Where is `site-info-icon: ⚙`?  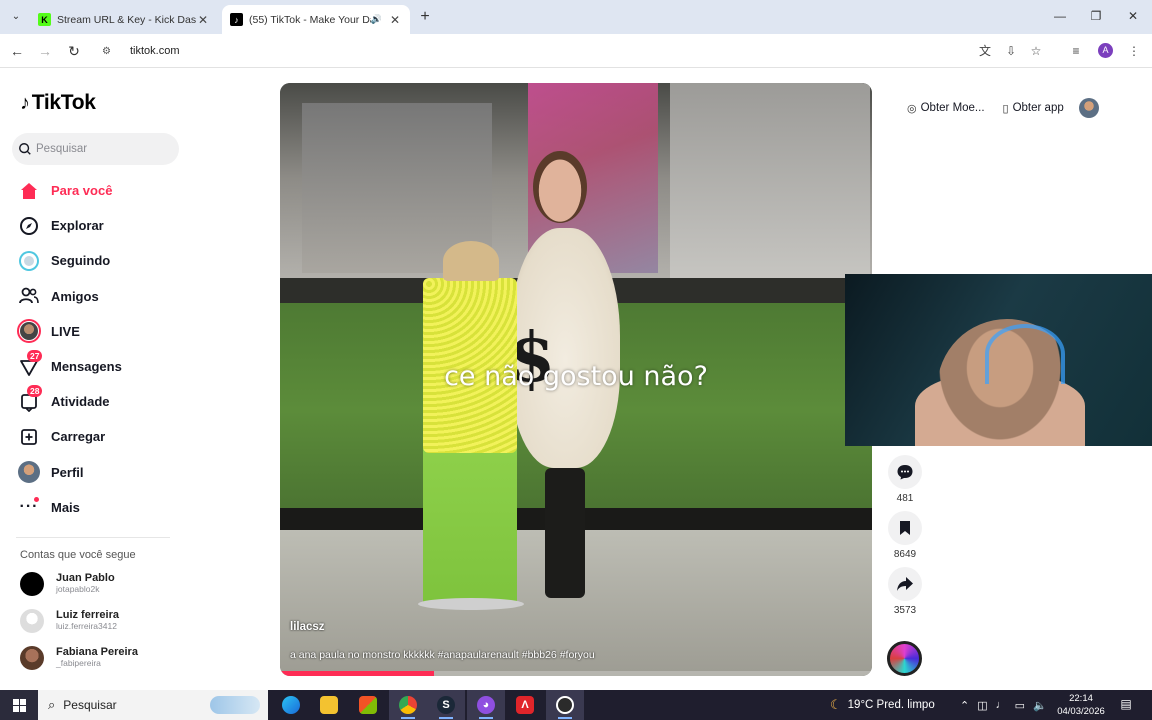
site-info-icon: ⚙ is located at coordinates (109, 51).